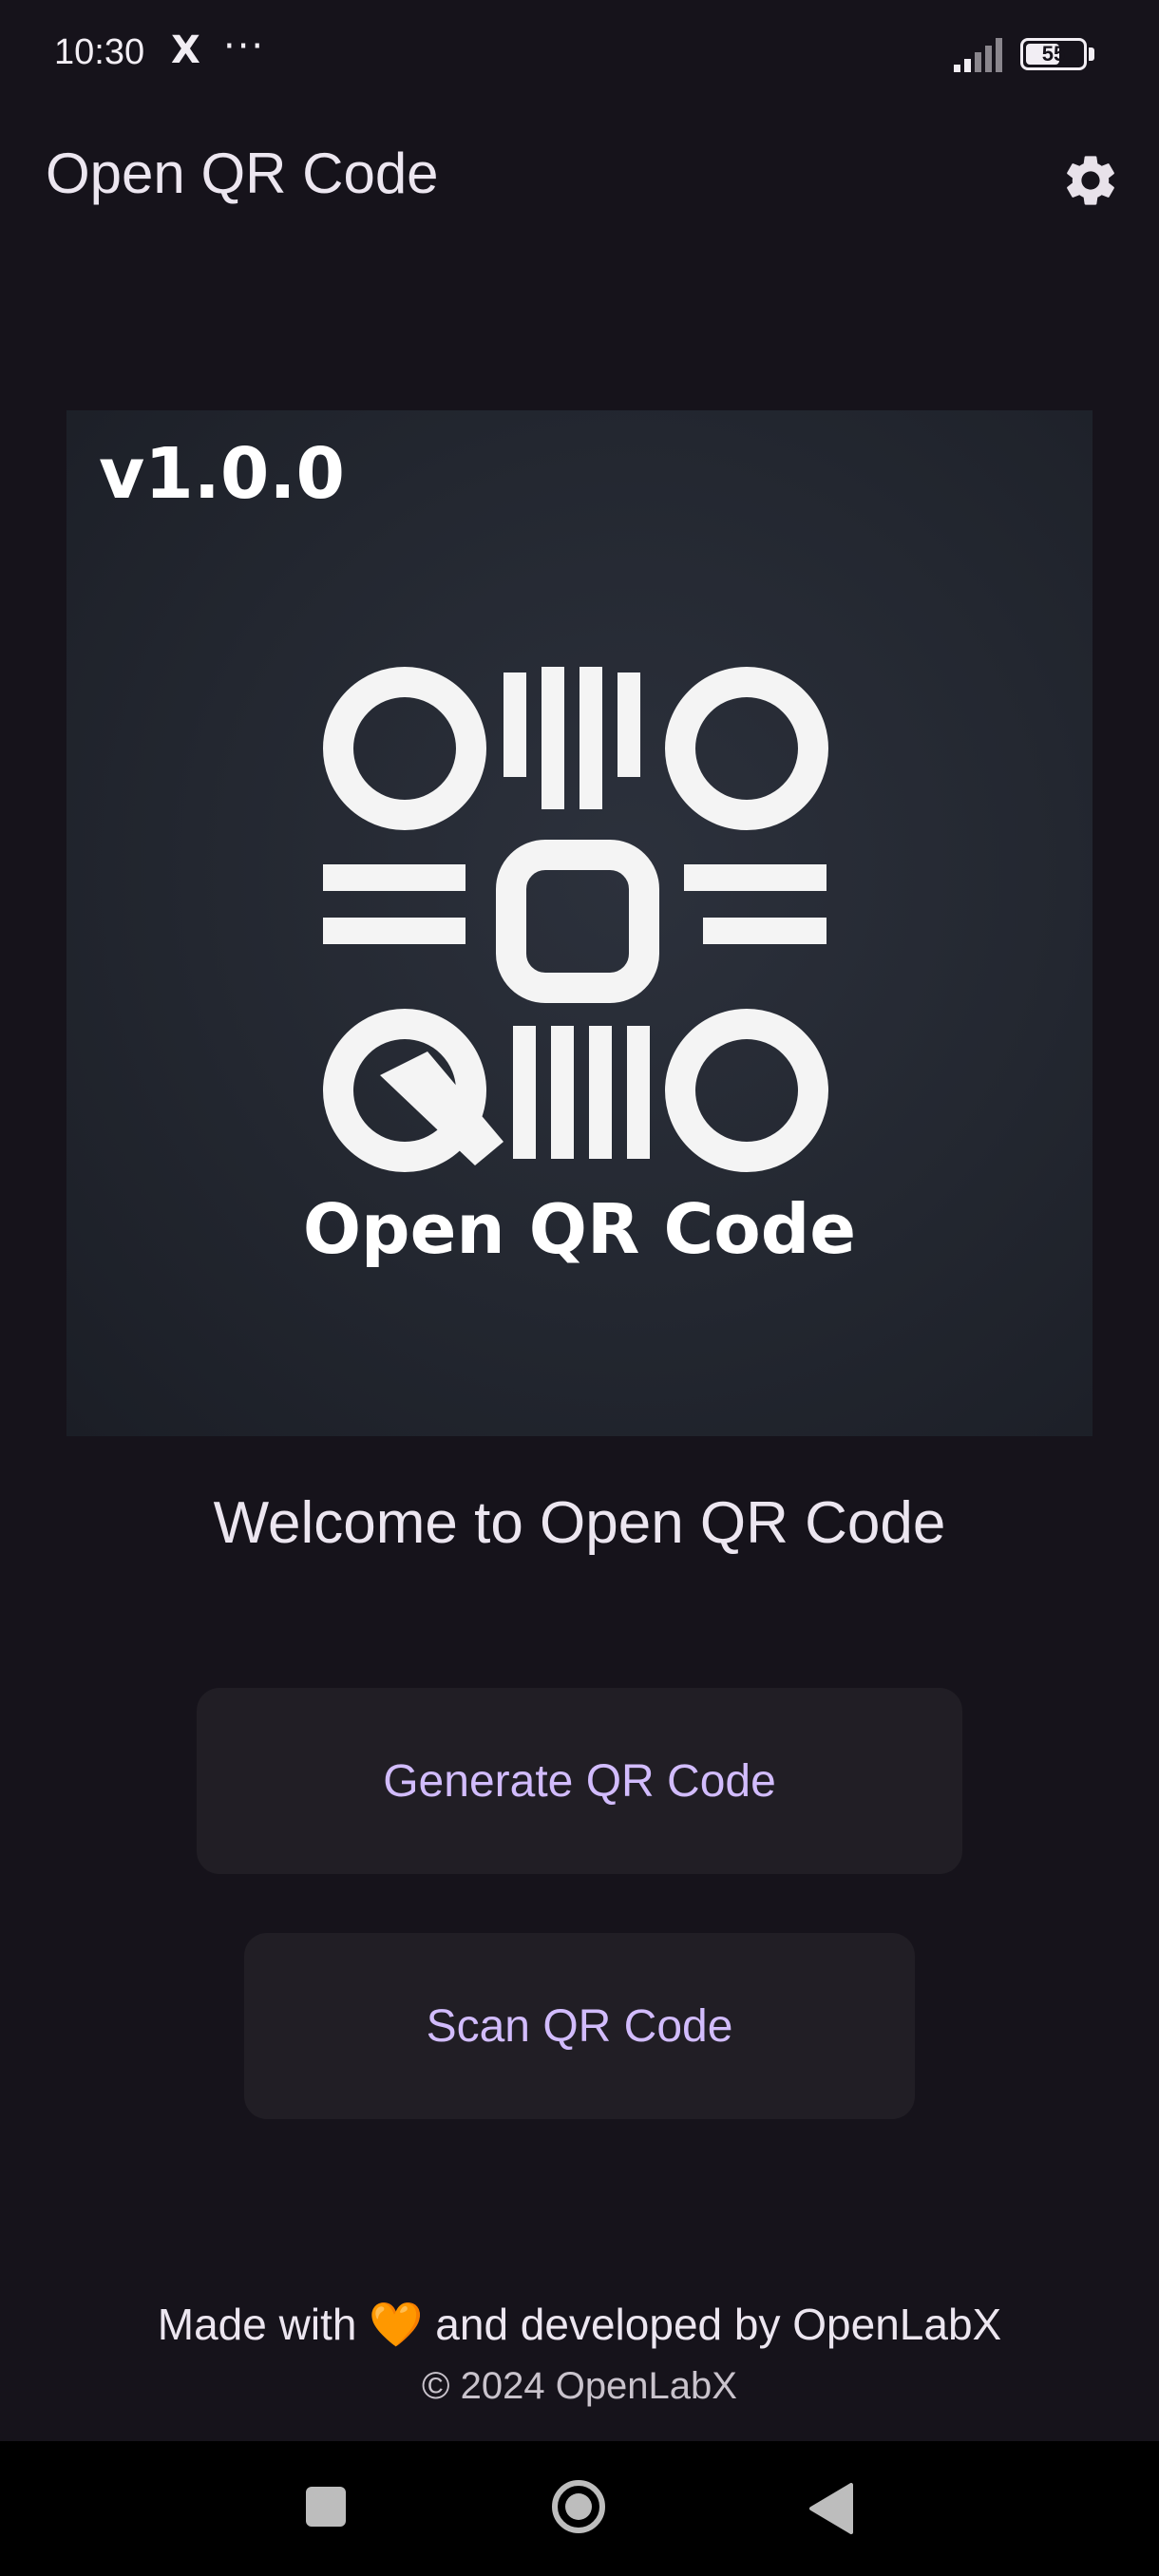  I want to click on battery-icon: 55, so click(1053, 54).